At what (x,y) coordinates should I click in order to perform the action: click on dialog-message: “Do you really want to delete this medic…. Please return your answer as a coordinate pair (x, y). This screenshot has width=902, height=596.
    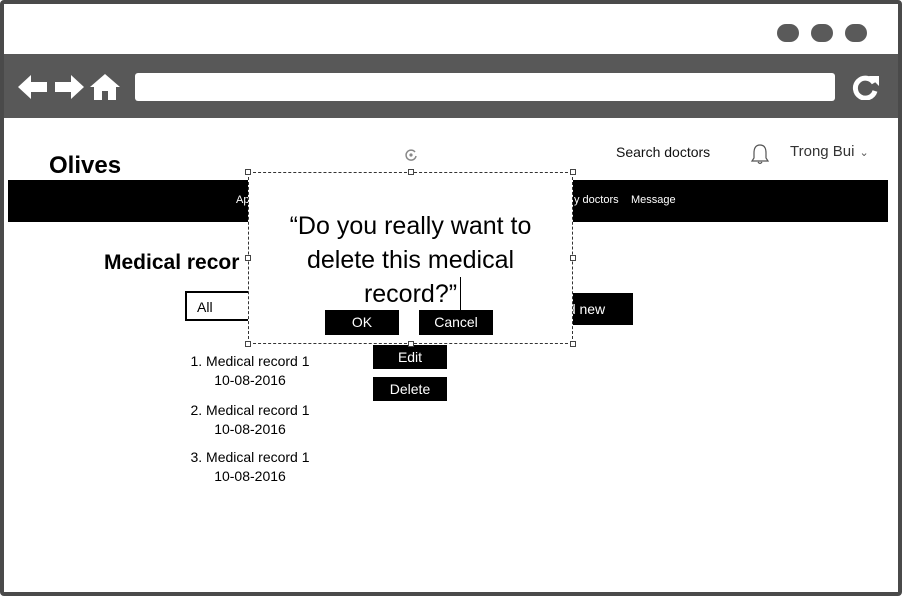
    Looking at the image, I should click on (410, 260).